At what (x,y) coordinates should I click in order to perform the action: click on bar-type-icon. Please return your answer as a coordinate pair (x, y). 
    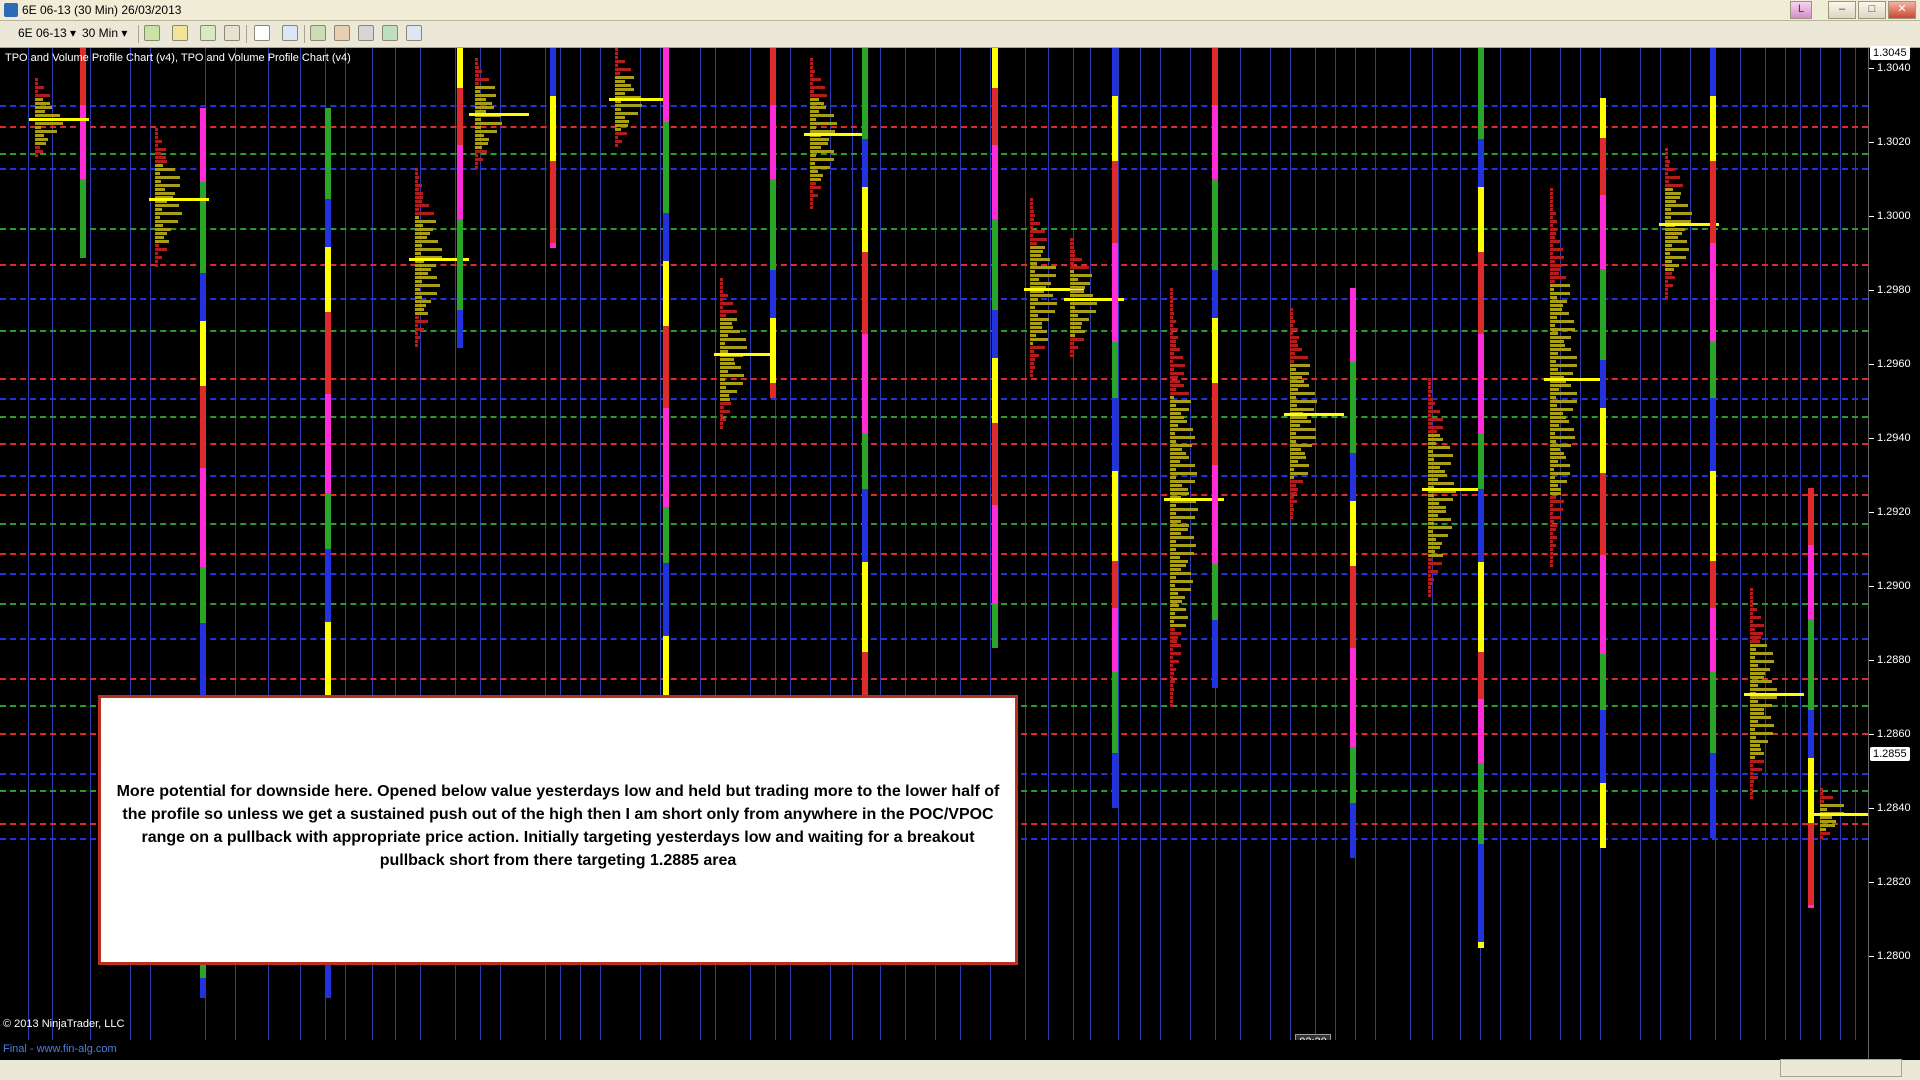
    Looking at the image, I should click on (152, 33).